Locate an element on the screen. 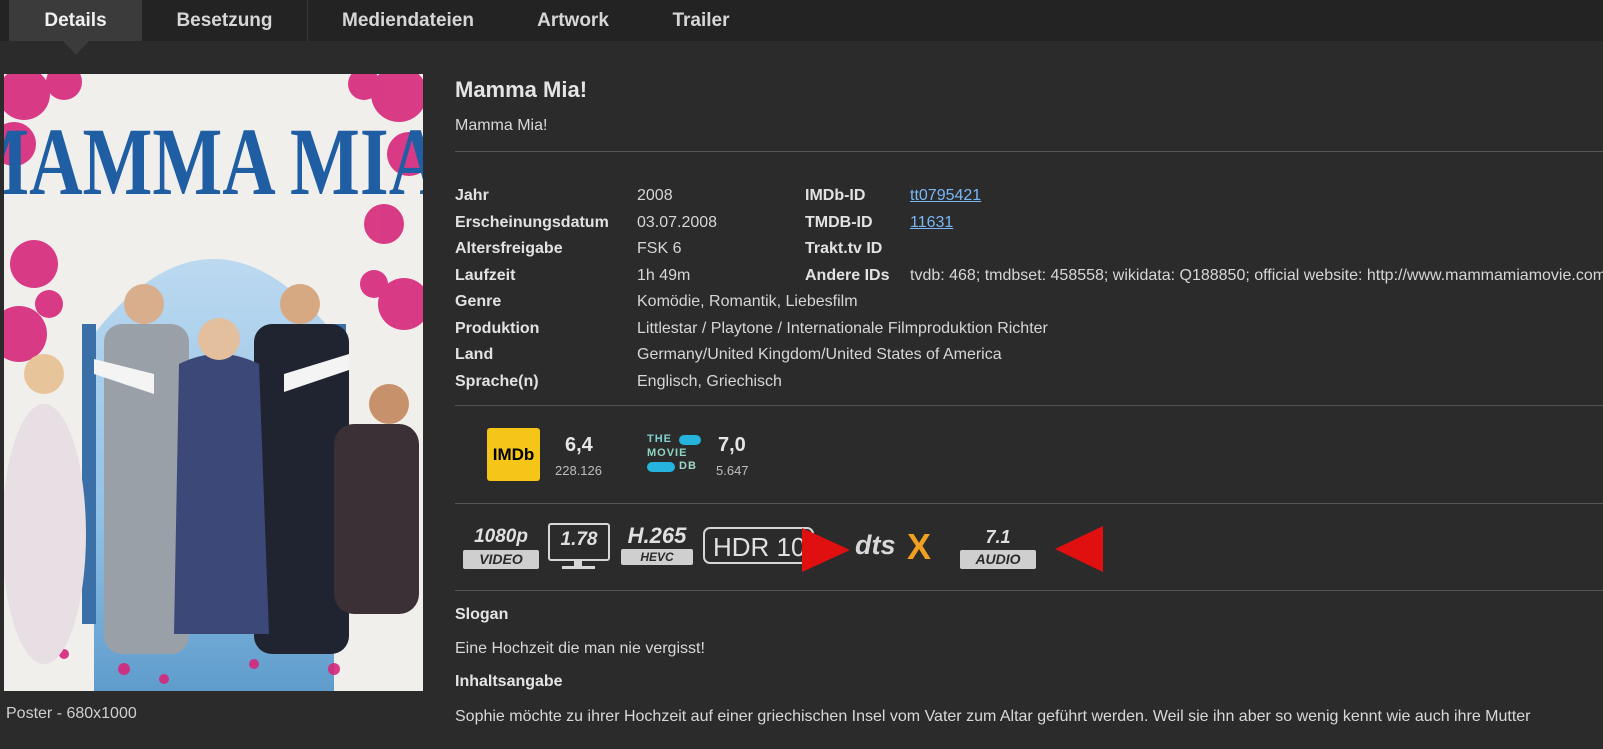 Image resolution: width=1603 pixels, height=749 pixels. slogan-heading: Slogan is located at coordinates (482, 614).